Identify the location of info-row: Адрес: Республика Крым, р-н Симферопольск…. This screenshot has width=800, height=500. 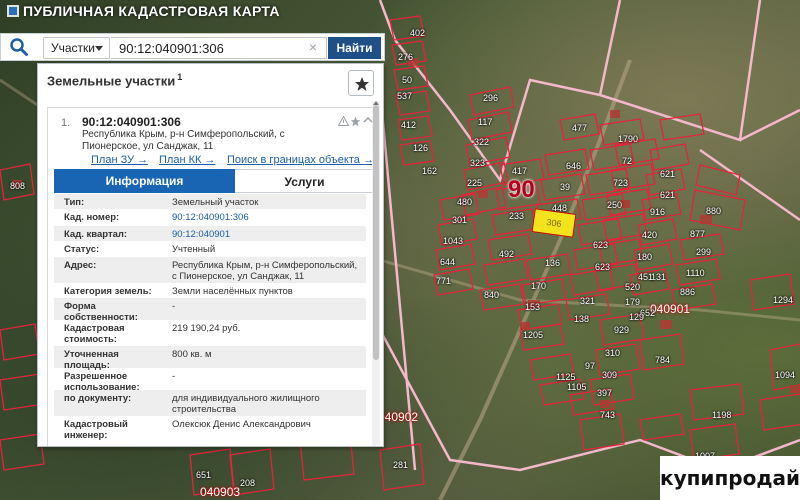
(210, 270).